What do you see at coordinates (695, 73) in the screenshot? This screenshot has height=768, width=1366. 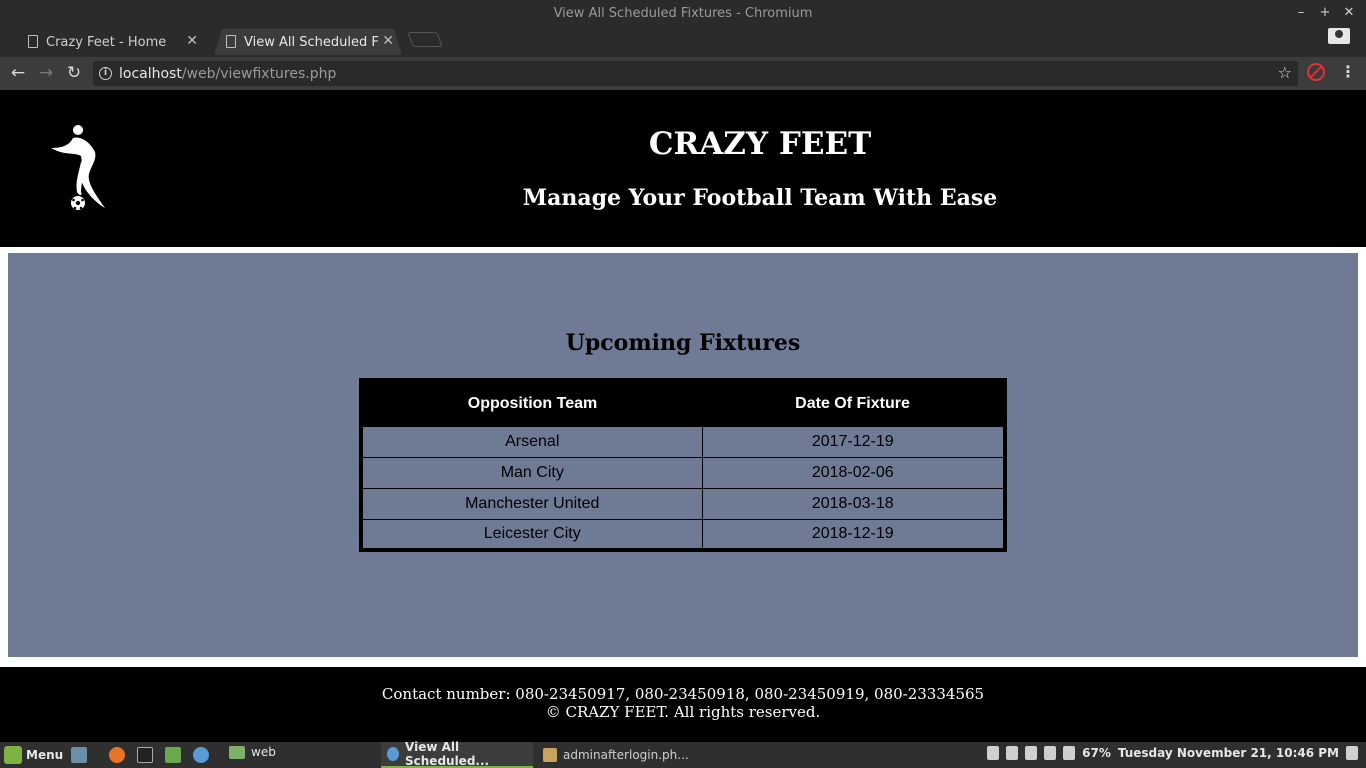 I see `address-bar: i localhost/web/viewfixtures.php ☆` at bounding box center [695, 73].